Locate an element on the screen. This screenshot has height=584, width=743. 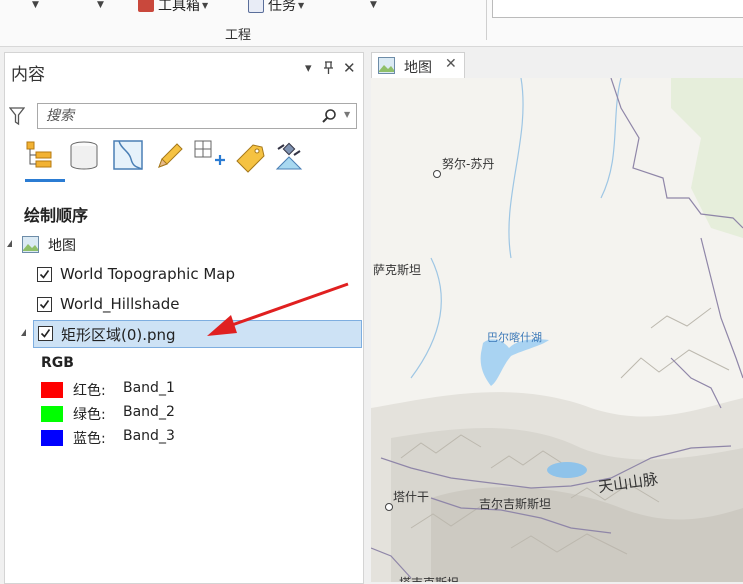
rgb-symbology-header: RGB is located at coordinates (57, 363).